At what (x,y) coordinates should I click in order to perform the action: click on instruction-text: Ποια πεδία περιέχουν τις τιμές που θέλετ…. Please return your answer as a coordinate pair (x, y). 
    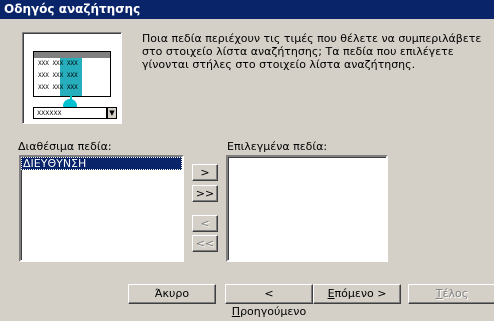
    Looking at the image, I should click on (312, 51).